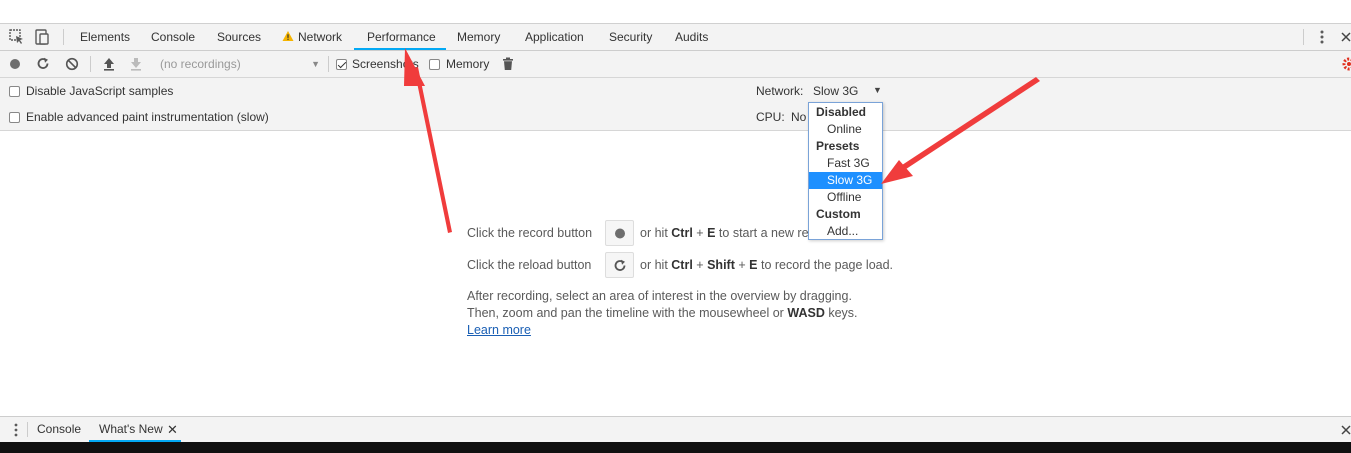 This screenshot has height=453, width=1351. I want to click on tab-memory: Memory, so click(478, 37).